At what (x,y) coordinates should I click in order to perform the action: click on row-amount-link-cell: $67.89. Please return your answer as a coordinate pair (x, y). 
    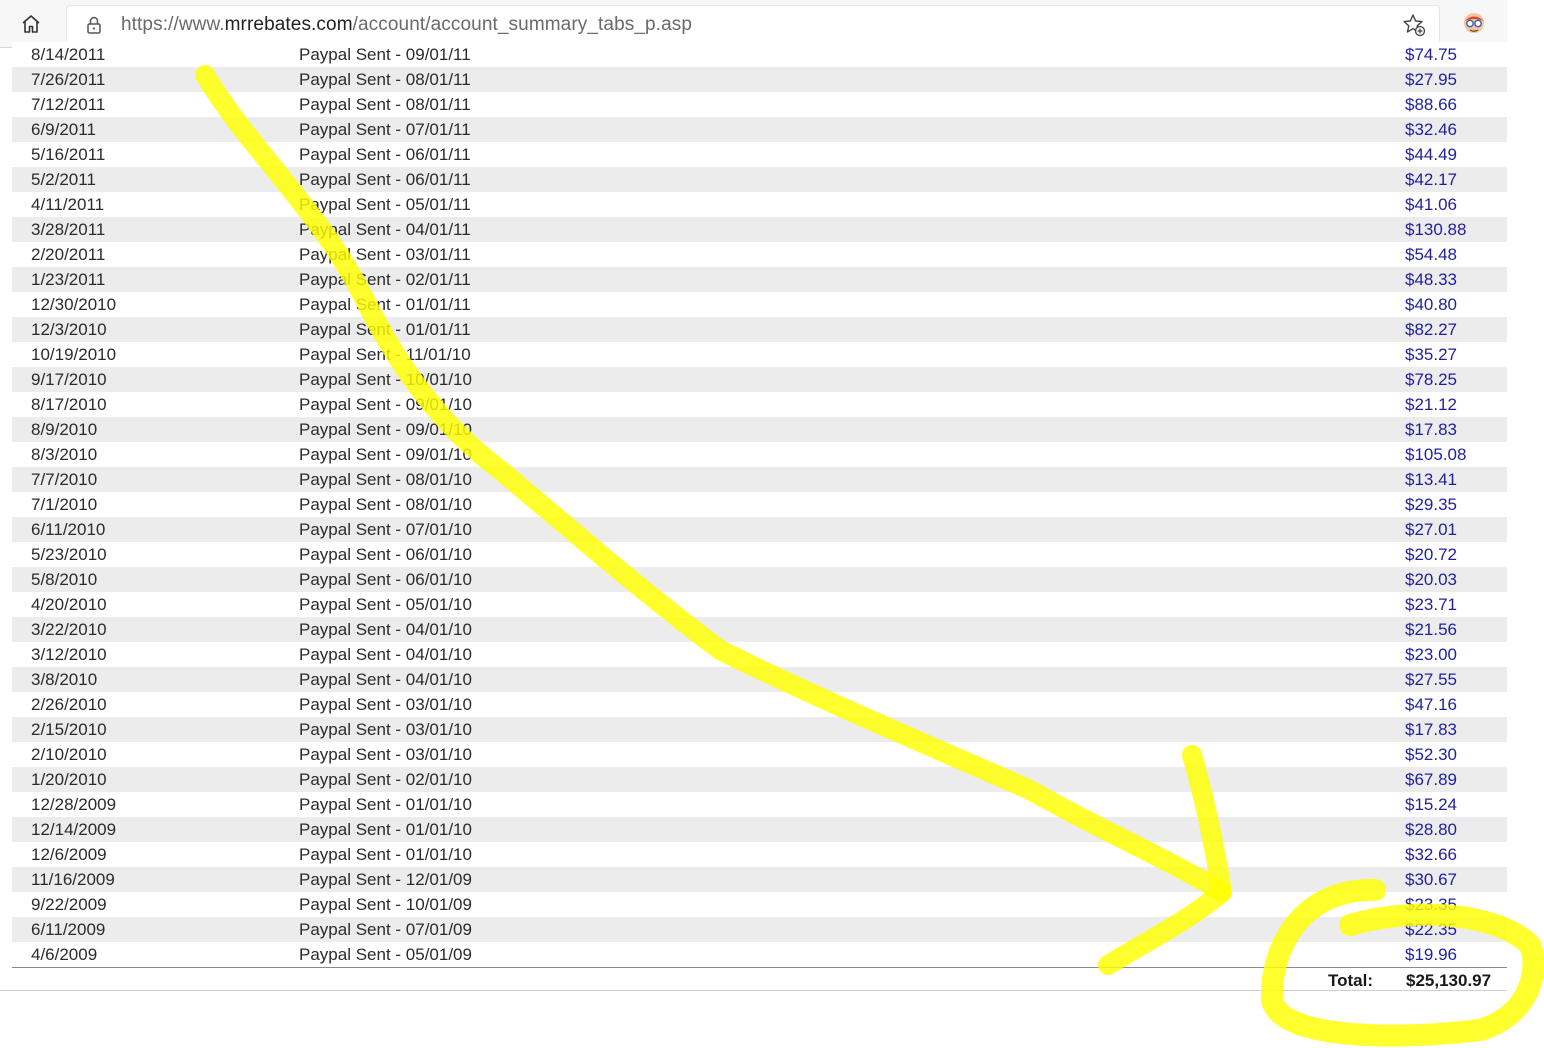
    Looking at the image, I should click on (1456, 779).